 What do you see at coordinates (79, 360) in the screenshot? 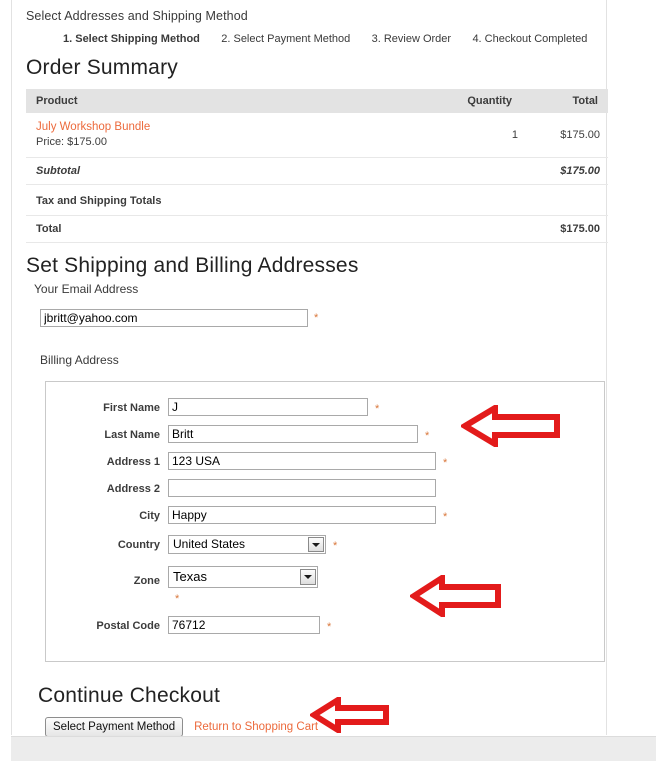
I see `billing-address-legend: Billing Address` at bounding box center [79, 360].